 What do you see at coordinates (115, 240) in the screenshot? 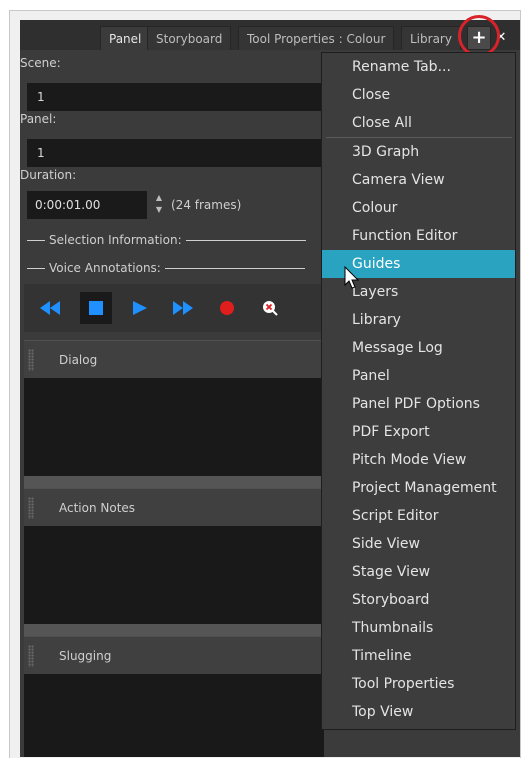
I see `selection-information-label: Selection Information:` at bounding box center [115, 240].